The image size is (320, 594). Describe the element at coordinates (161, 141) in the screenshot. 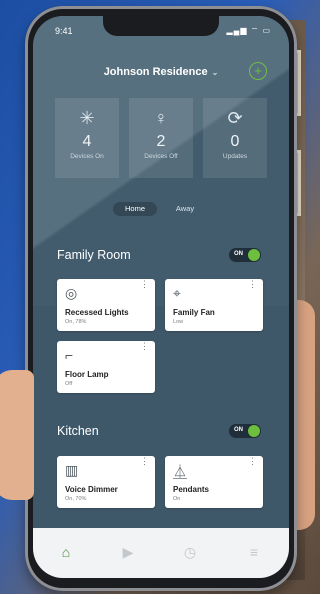

I see `stat-value: 2` at that location.